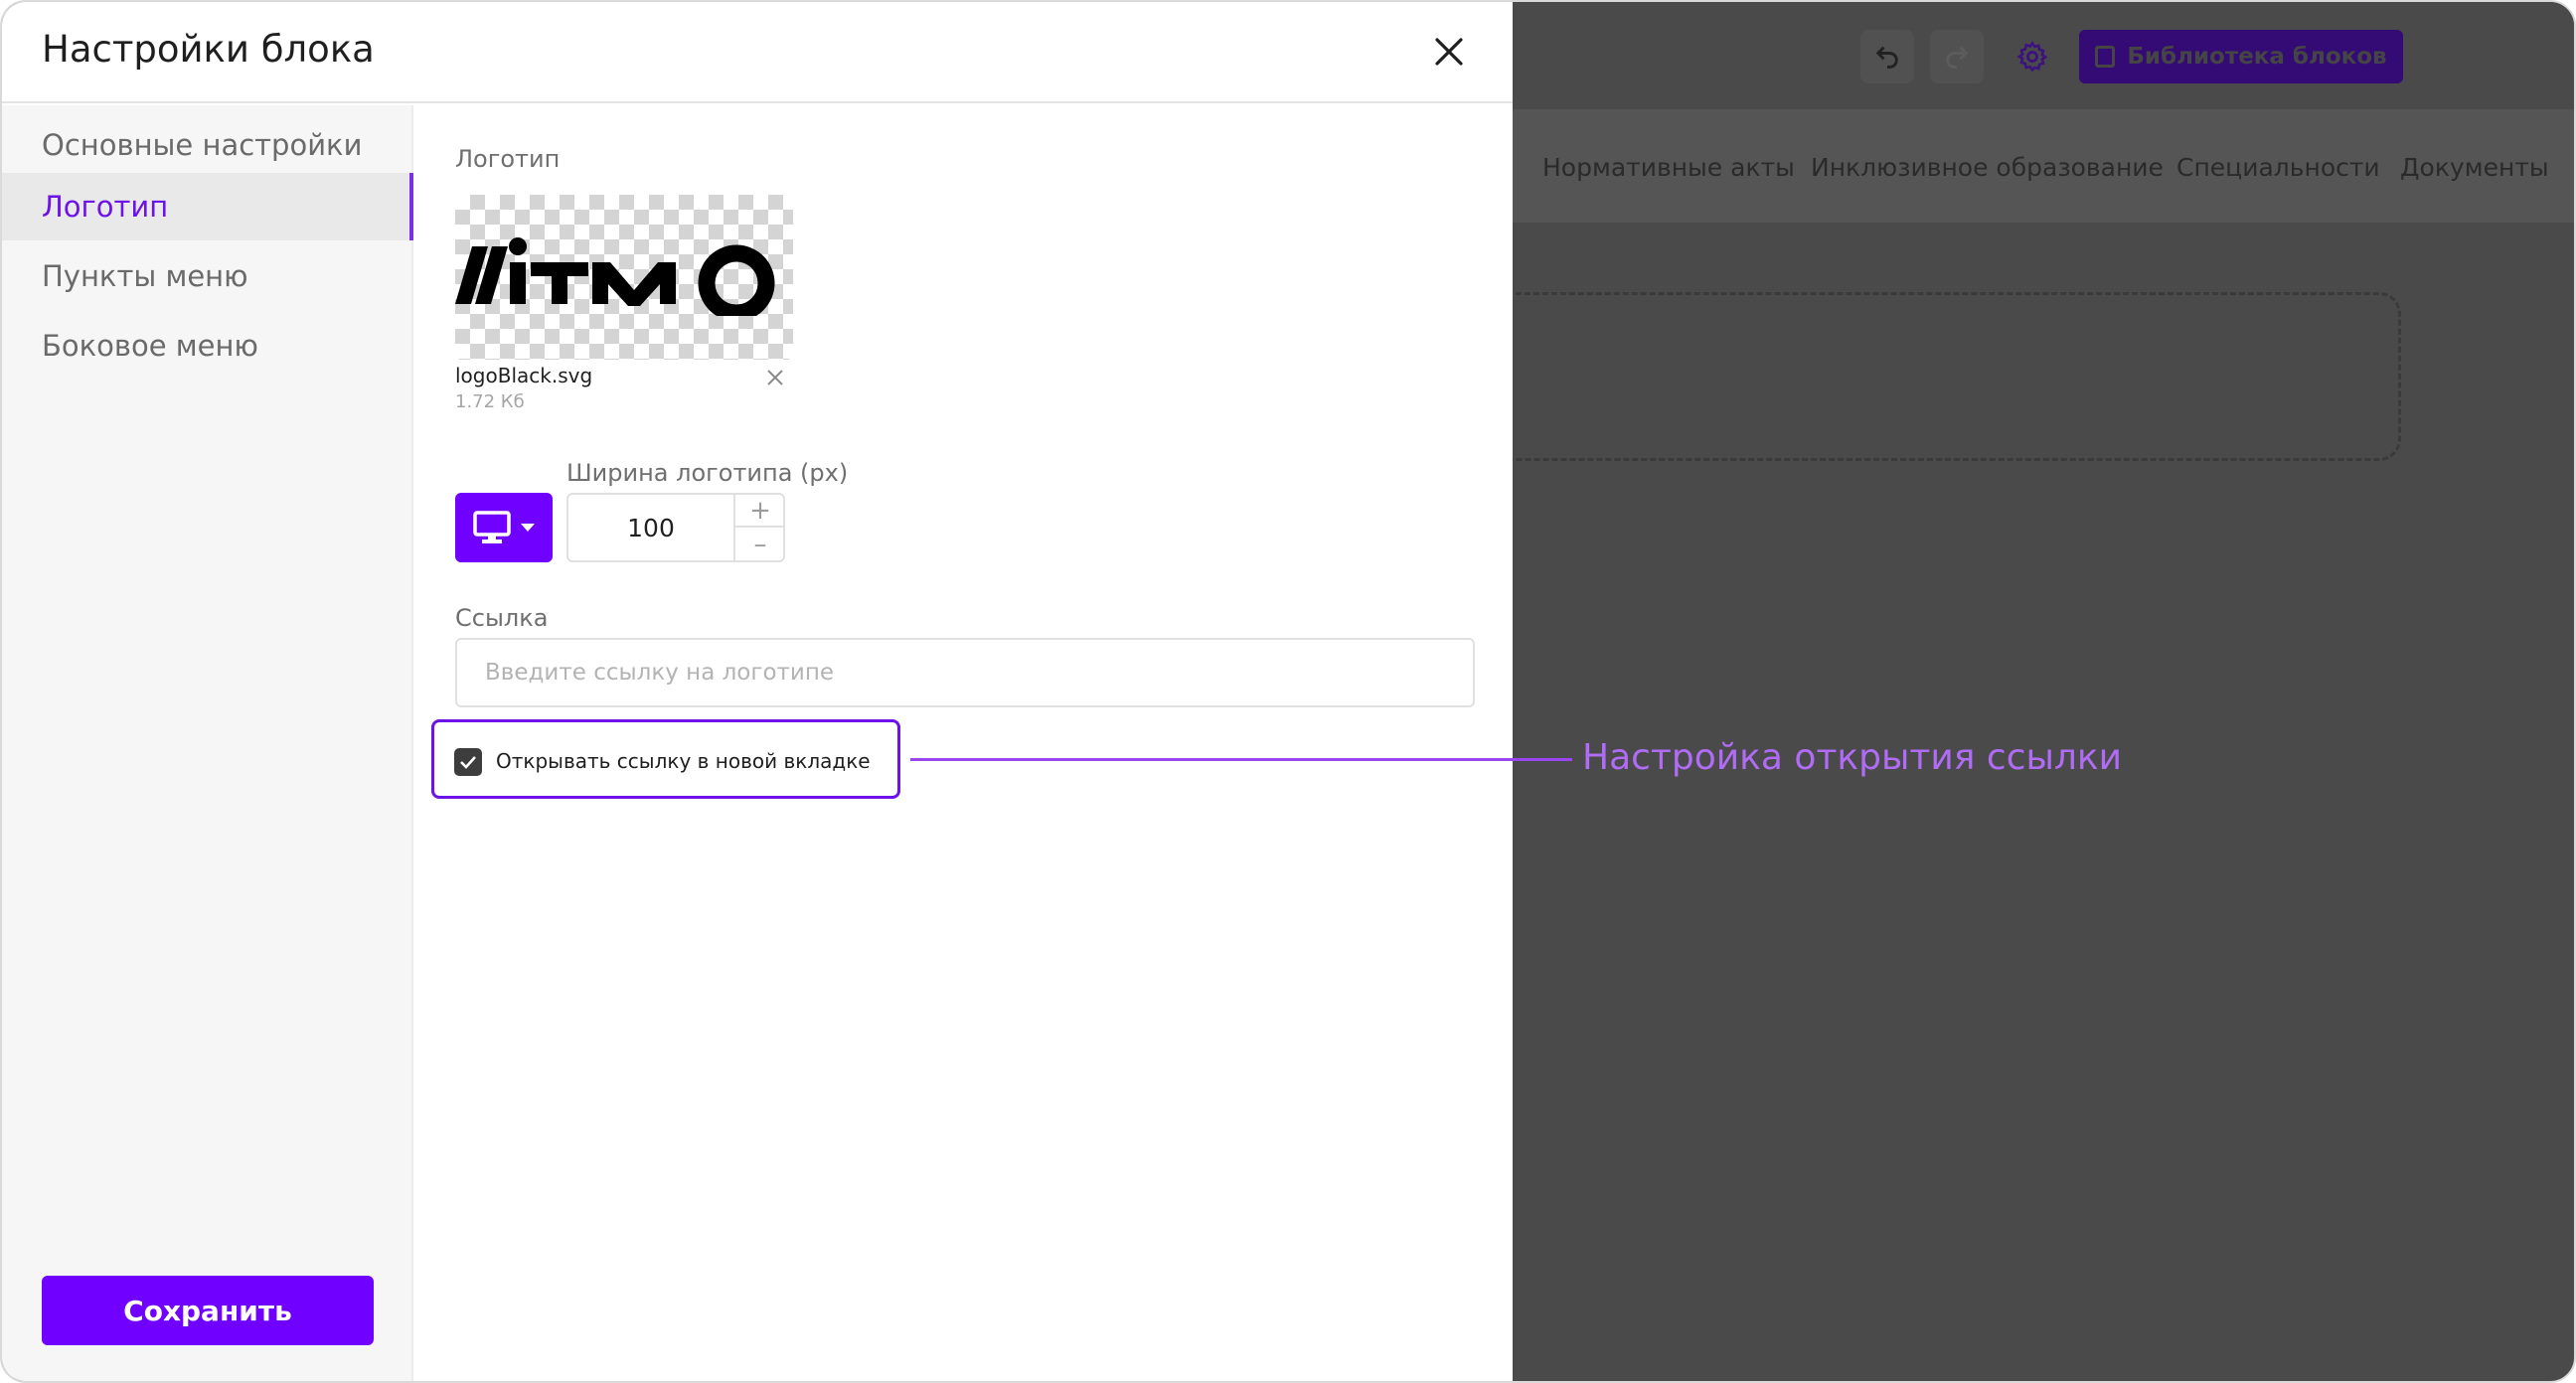 The height and width of the screenshot is (1383, 2576). Describe the element at coordinates (615, 276) in the screenshot. I see `itmo-logo` at that location.